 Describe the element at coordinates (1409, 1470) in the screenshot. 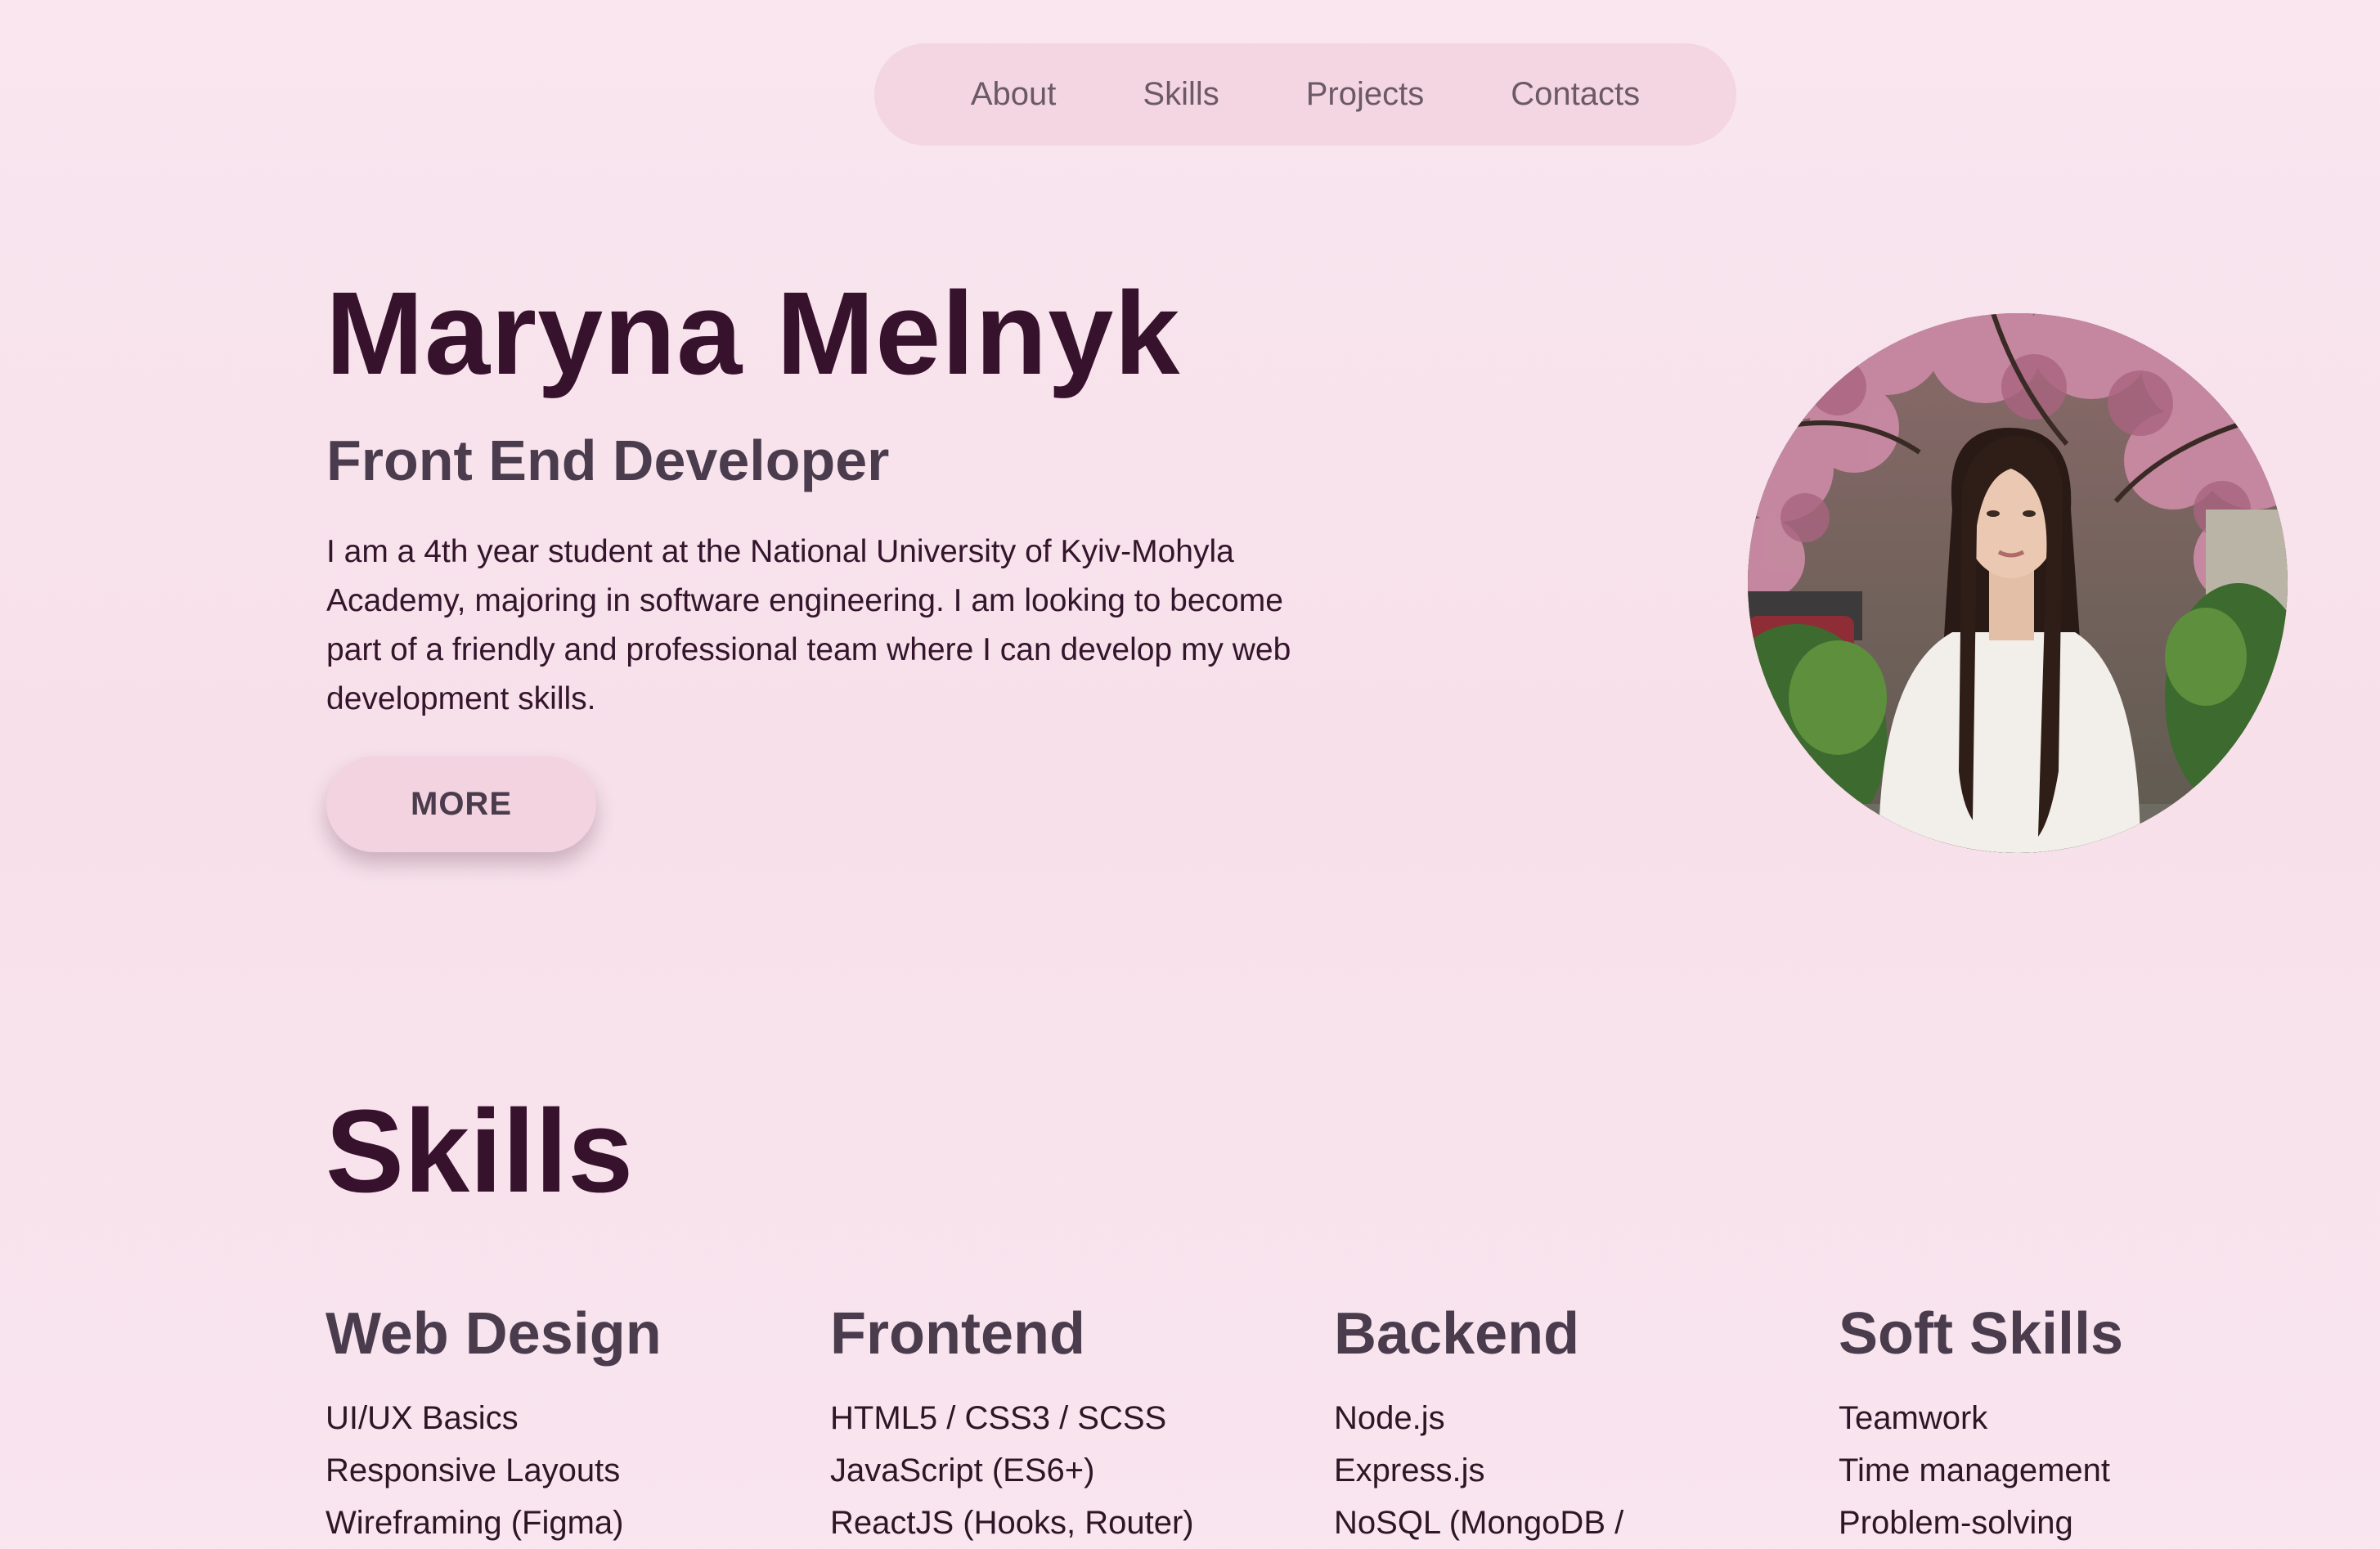

I see `skill-item: Express.js` at that location.